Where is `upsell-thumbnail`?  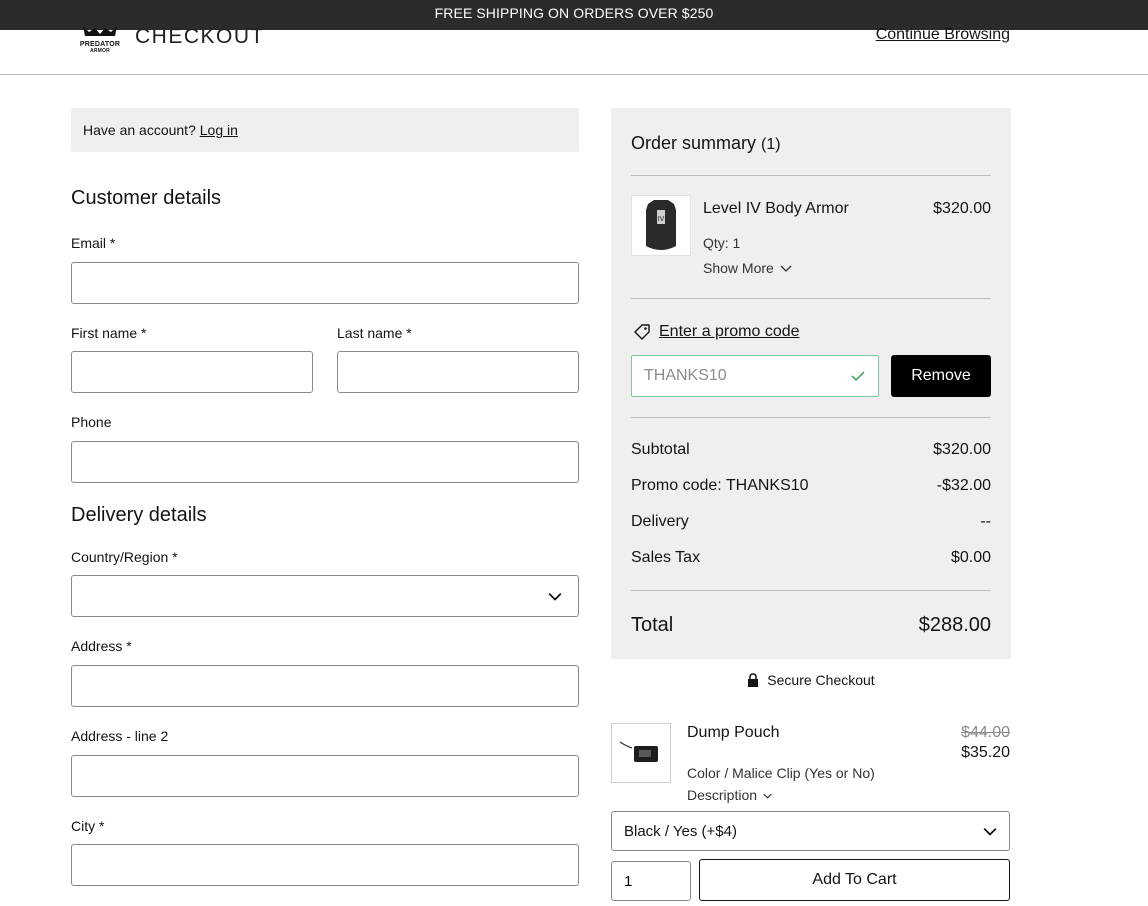
upsell-thumbnail is located at coordinates (641, 753).